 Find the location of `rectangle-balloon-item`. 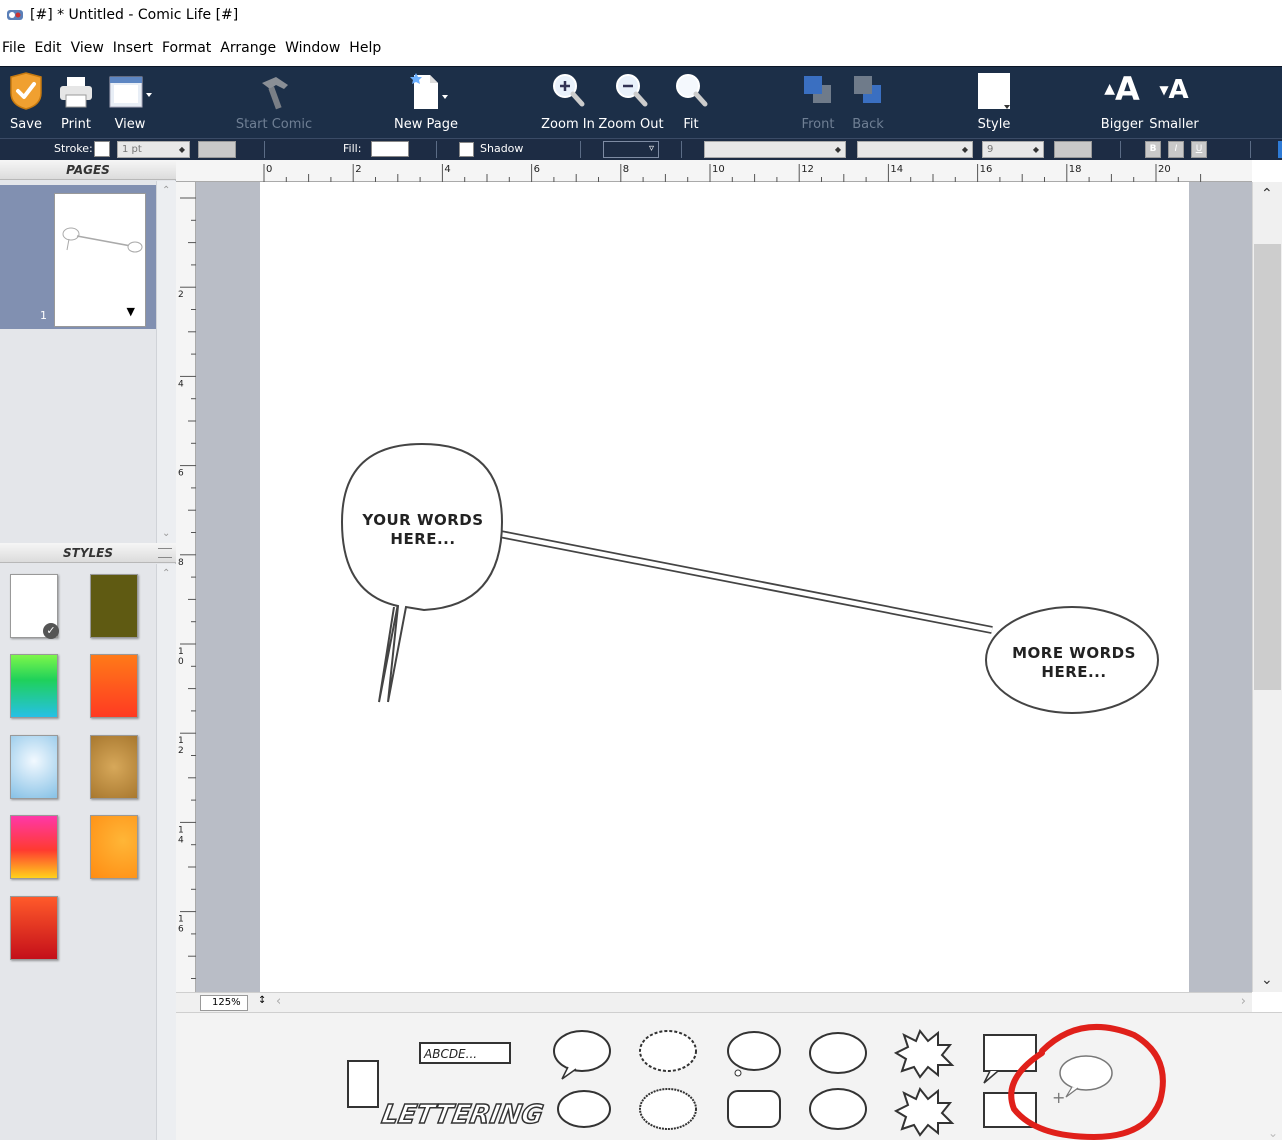

rectangle-balloon-item is located at coordinates (1010, 1059).